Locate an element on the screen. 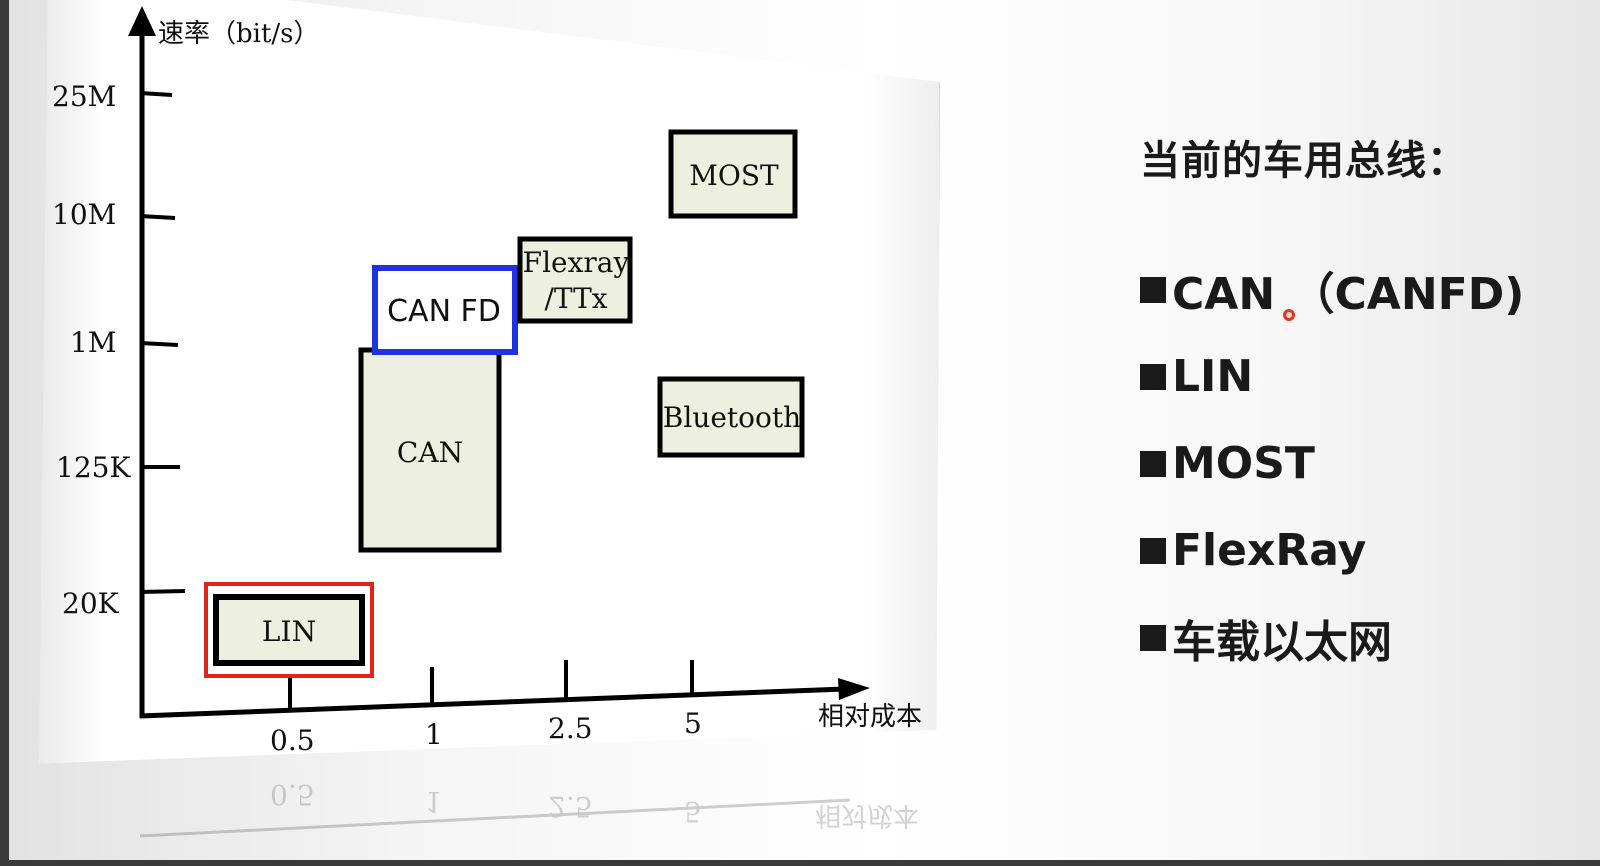 This screenshot has height=866, width=1600. y-tick-label-125k: 125K is located at coordinates (93, 467).